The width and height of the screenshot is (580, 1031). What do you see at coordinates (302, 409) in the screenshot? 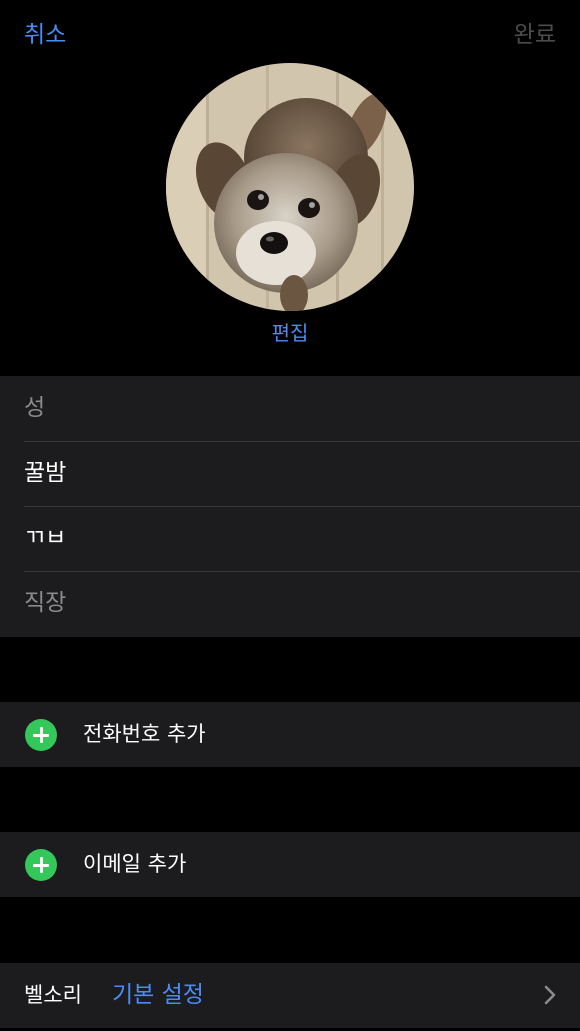
I see `last-name-field: 성` at bounding box center [302, 409].